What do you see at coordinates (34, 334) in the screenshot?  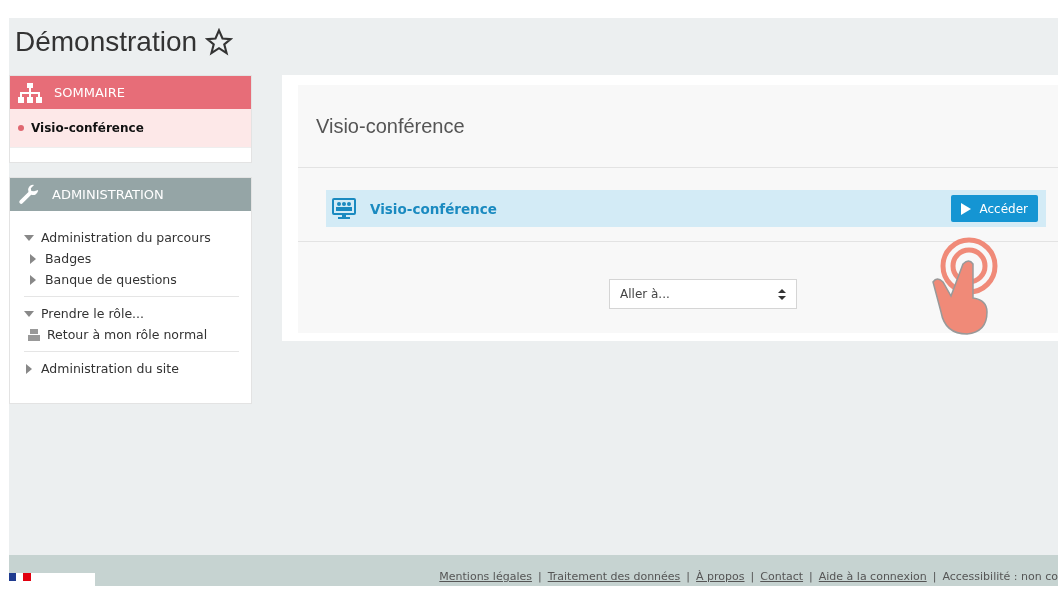 I see `user-icon` at bounding box center [34, 334].